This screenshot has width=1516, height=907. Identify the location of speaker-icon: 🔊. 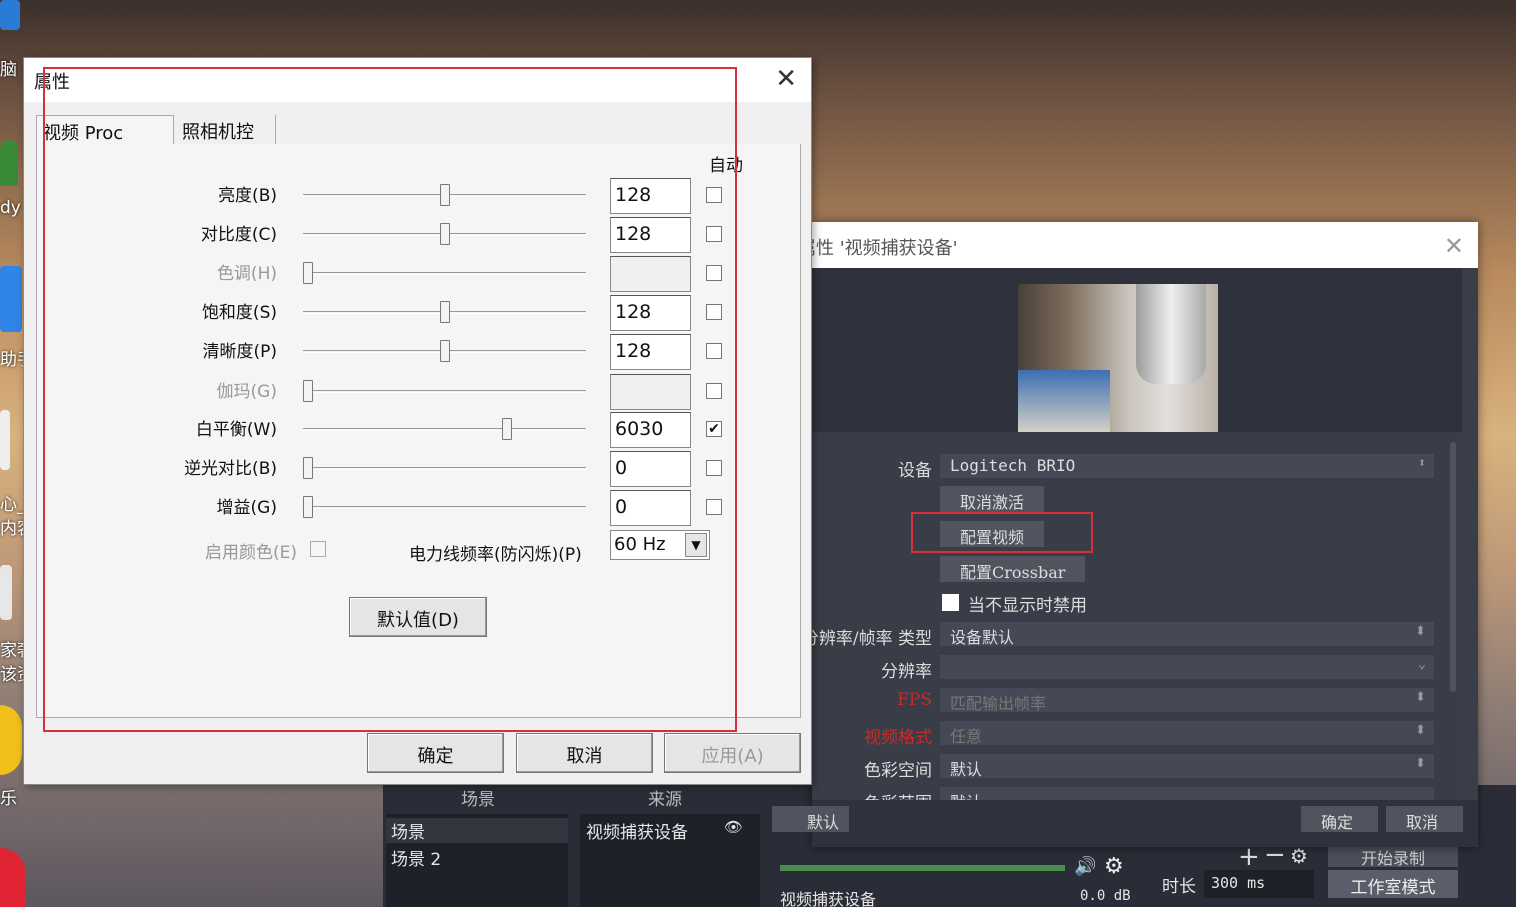
(1085, 866).